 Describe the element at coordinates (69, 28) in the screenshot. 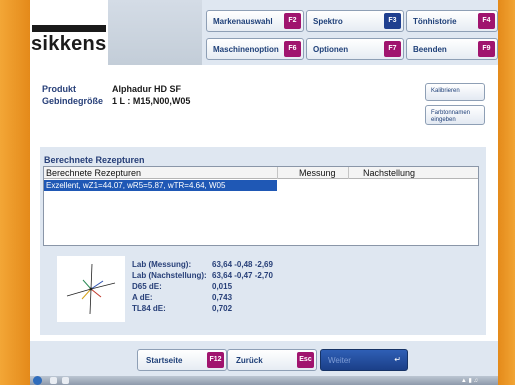

I see `logo-bar` at that location.